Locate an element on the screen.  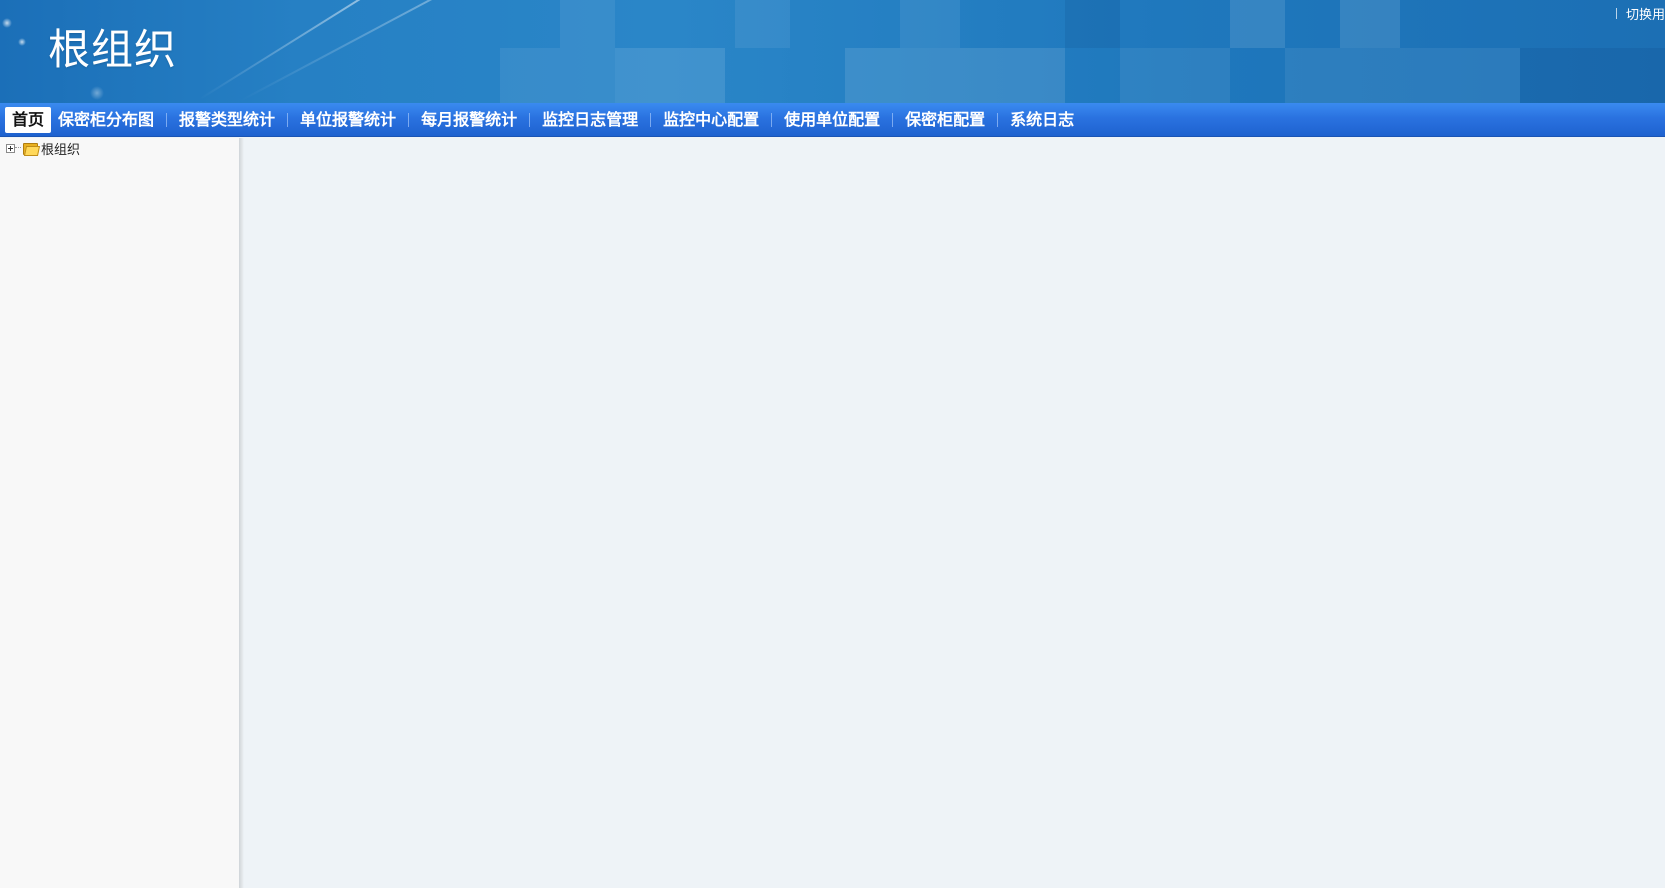
nav-item-unit-config: 使用单位配置 is located at coordinates (832, 120).